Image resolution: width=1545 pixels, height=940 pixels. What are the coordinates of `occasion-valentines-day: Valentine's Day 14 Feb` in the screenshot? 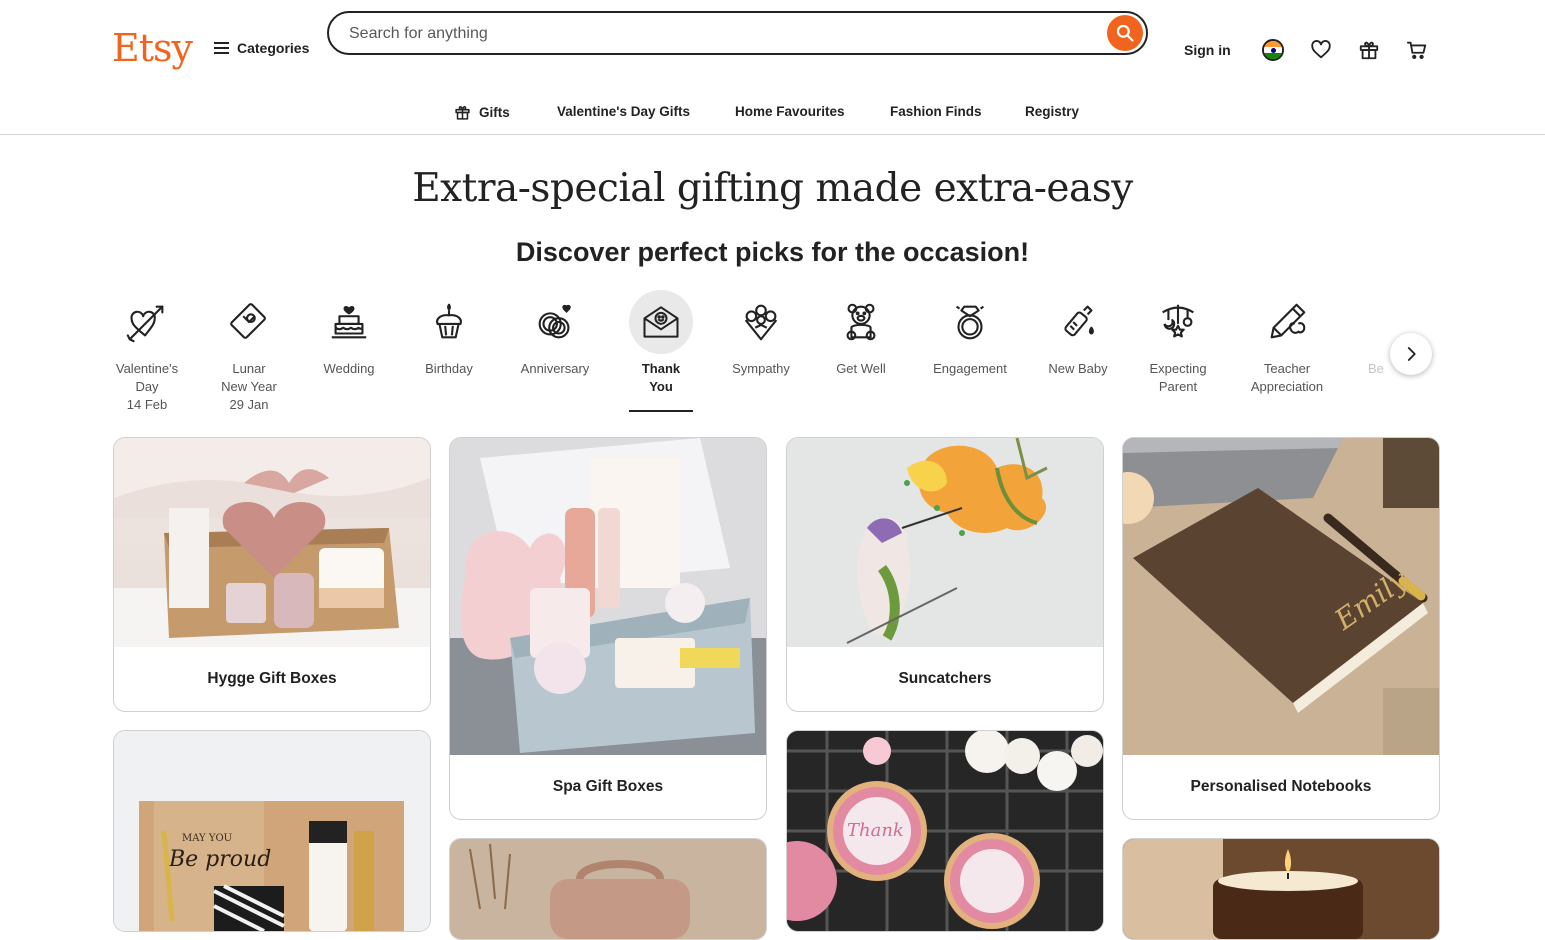 It's located at (147, 352).